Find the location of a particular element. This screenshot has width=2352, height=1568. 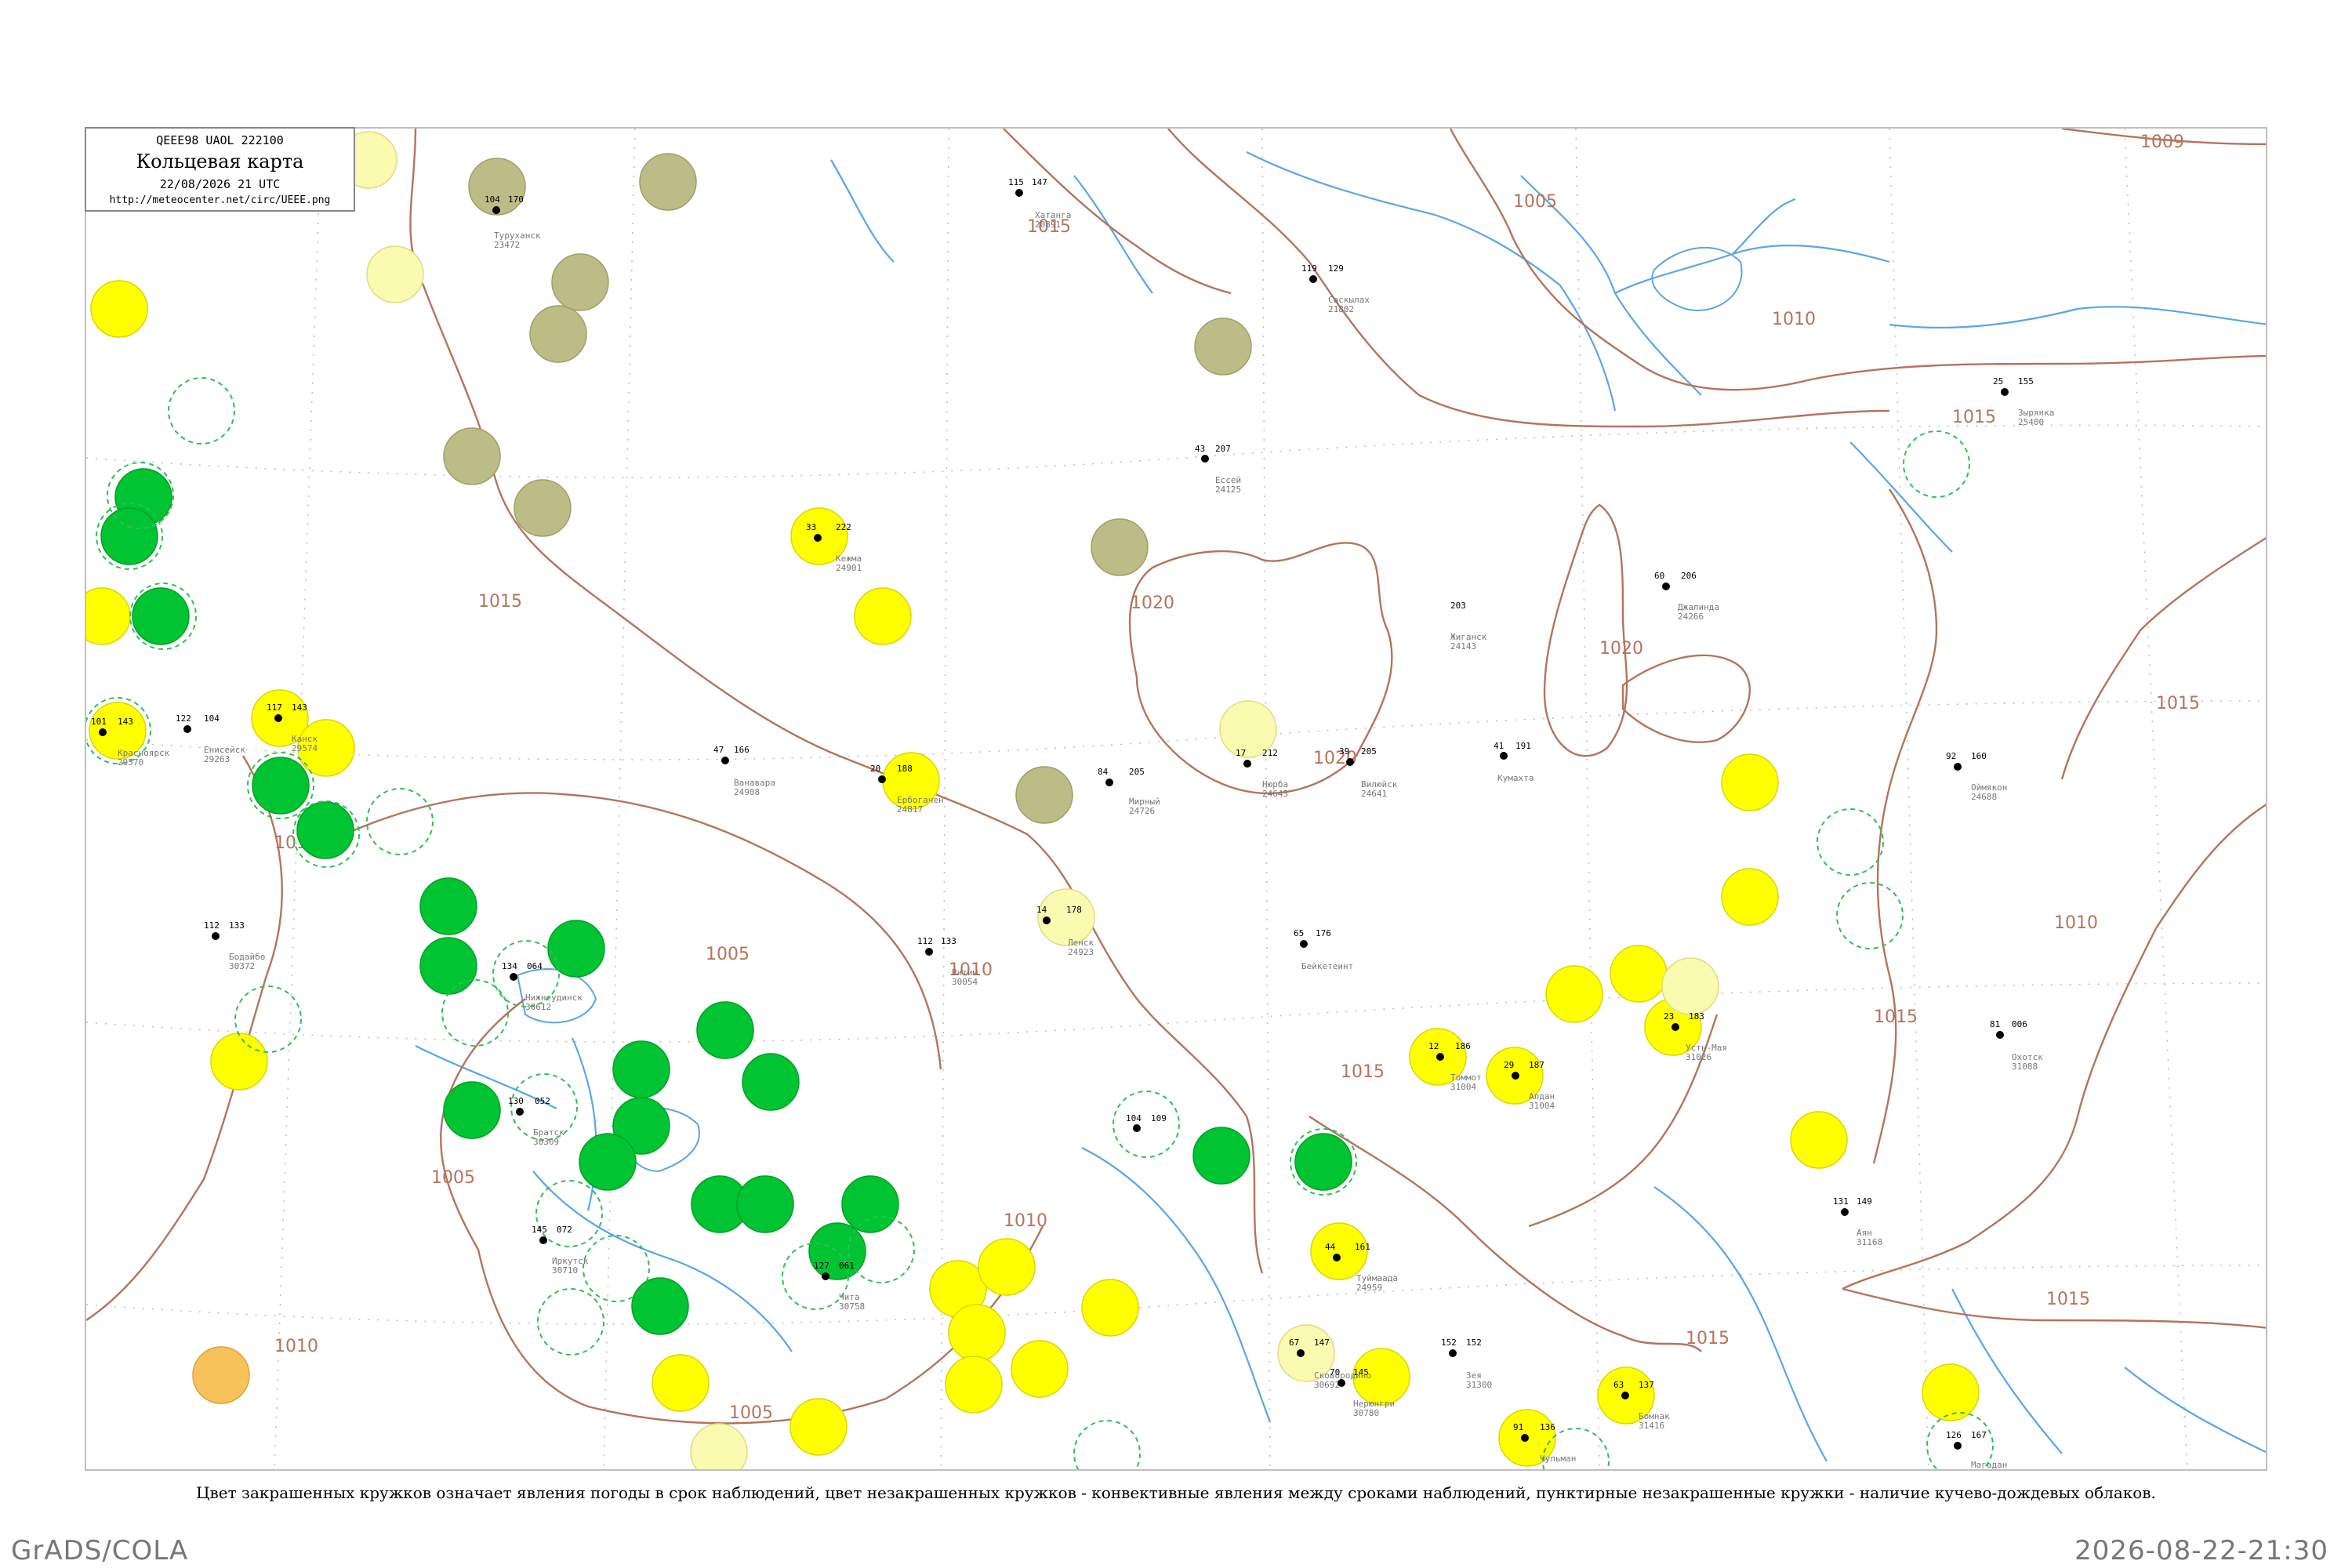

station-mirny: 84 205 Мирный 24726 is located at coordinates (1129, 791).